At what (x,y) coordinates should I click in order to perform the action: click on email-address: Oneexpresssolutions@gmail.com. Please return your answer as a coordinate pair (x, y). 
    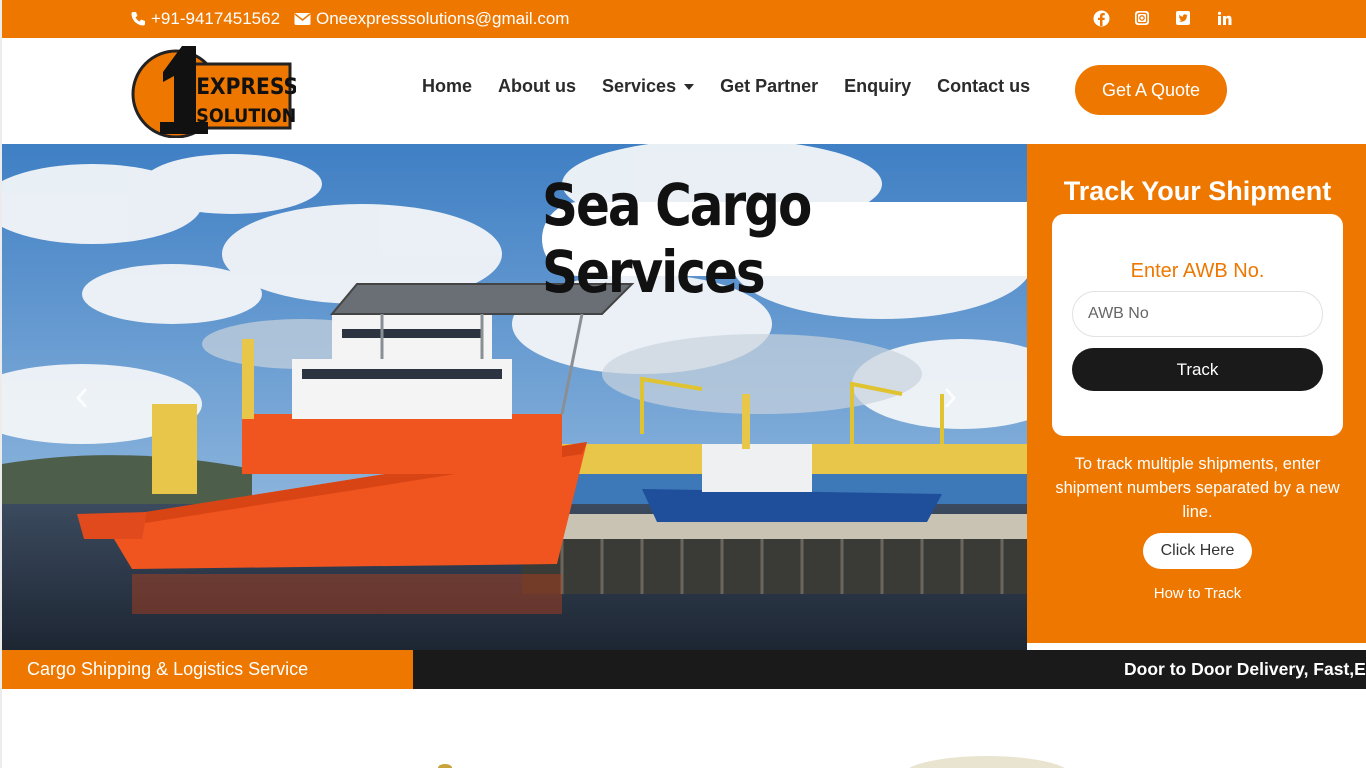
    Looking at the image, I should click on (443, 18).